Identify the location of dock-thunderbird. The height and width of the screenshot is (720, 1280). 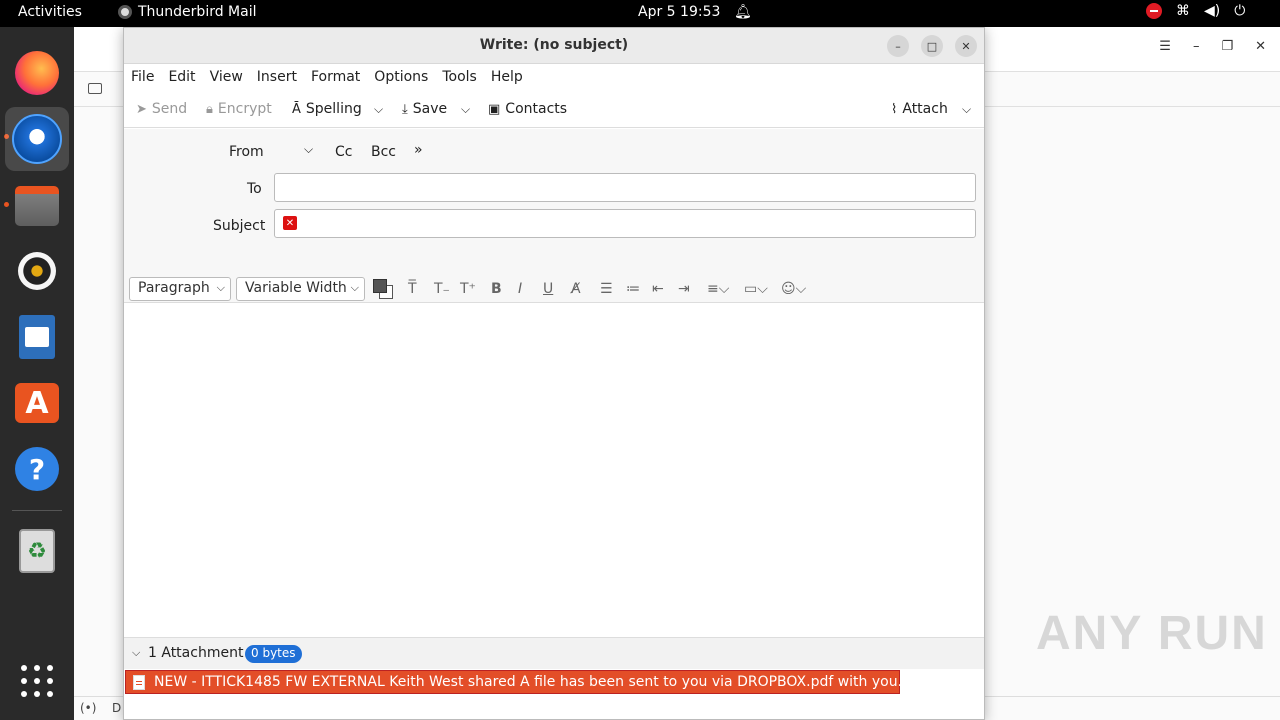
(37, 139).